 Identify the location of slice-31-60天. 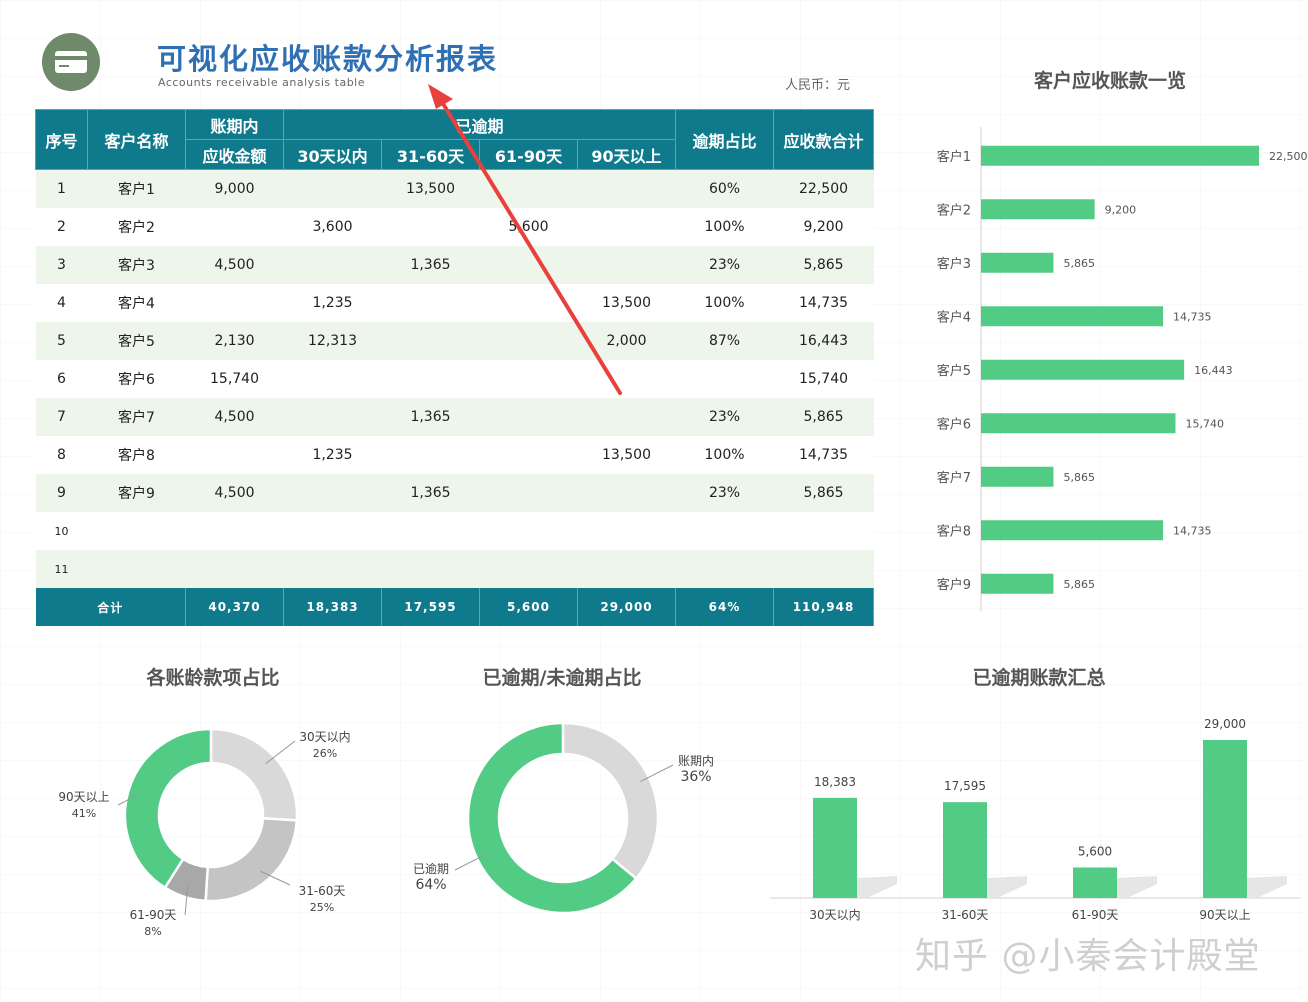
(251, 859).